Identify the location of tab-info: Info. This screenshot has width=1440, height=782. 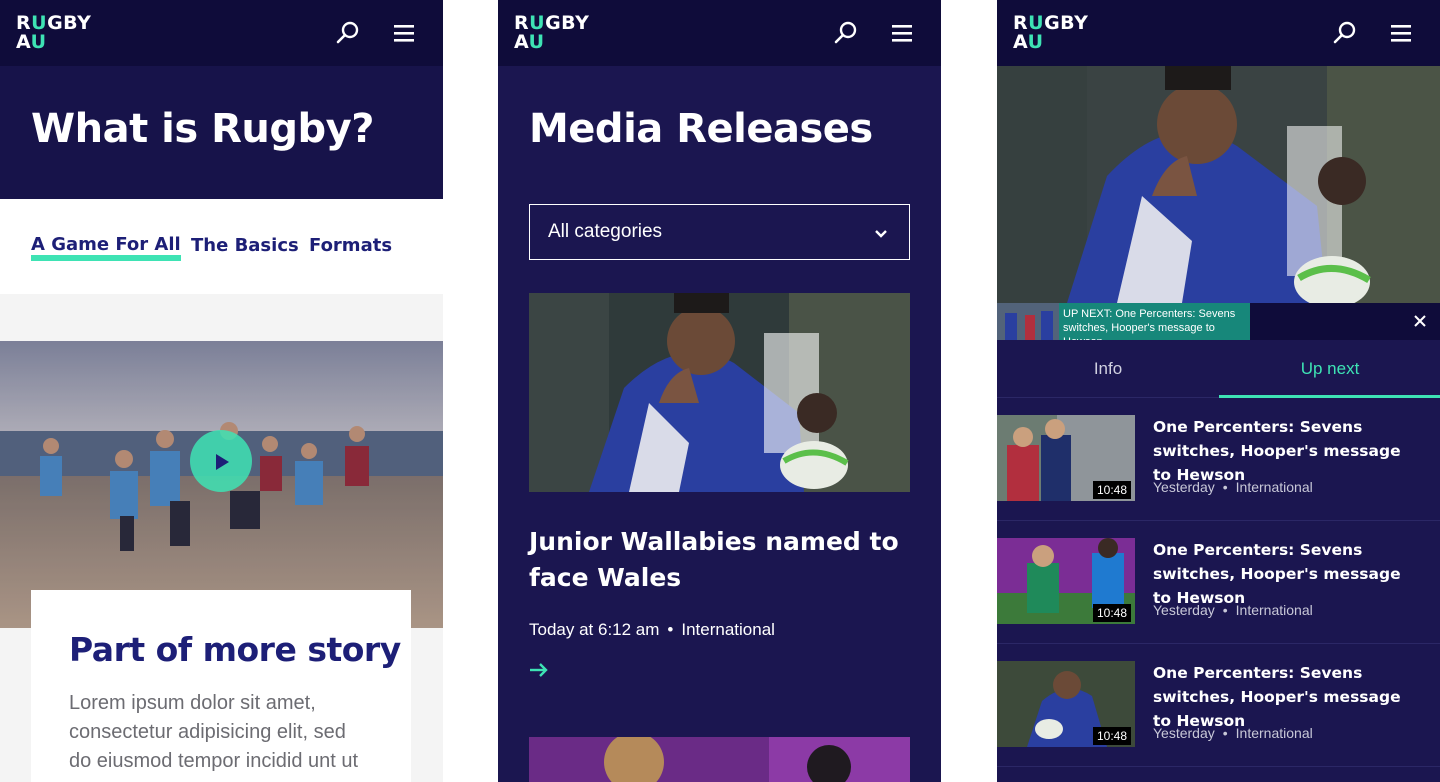
(1108, 369).